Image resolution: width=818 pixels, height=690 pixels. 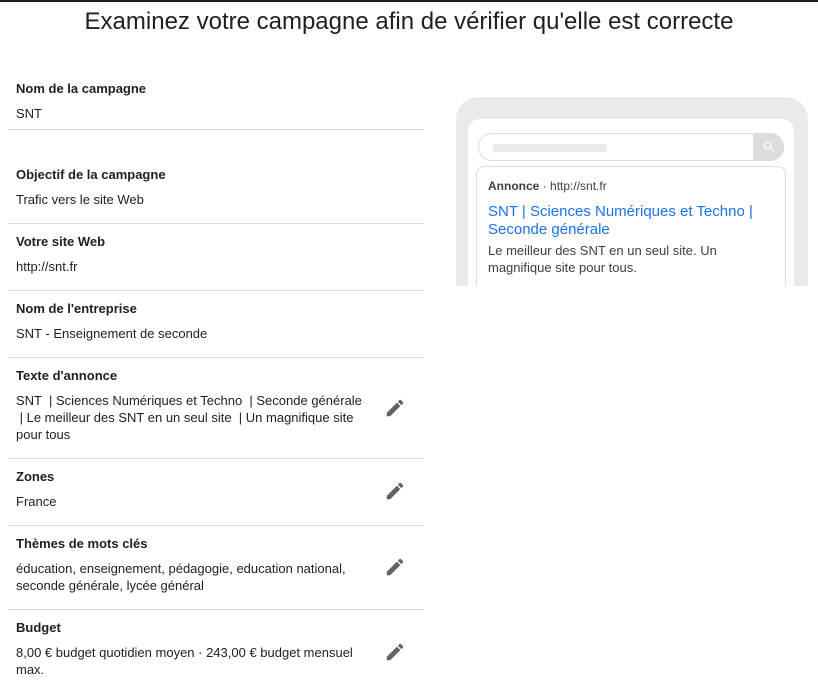 What do you see at coordinates (47, 266) in the screenshot?
I see `website-value: http://snt.fr` at bounding box center [47, 266].